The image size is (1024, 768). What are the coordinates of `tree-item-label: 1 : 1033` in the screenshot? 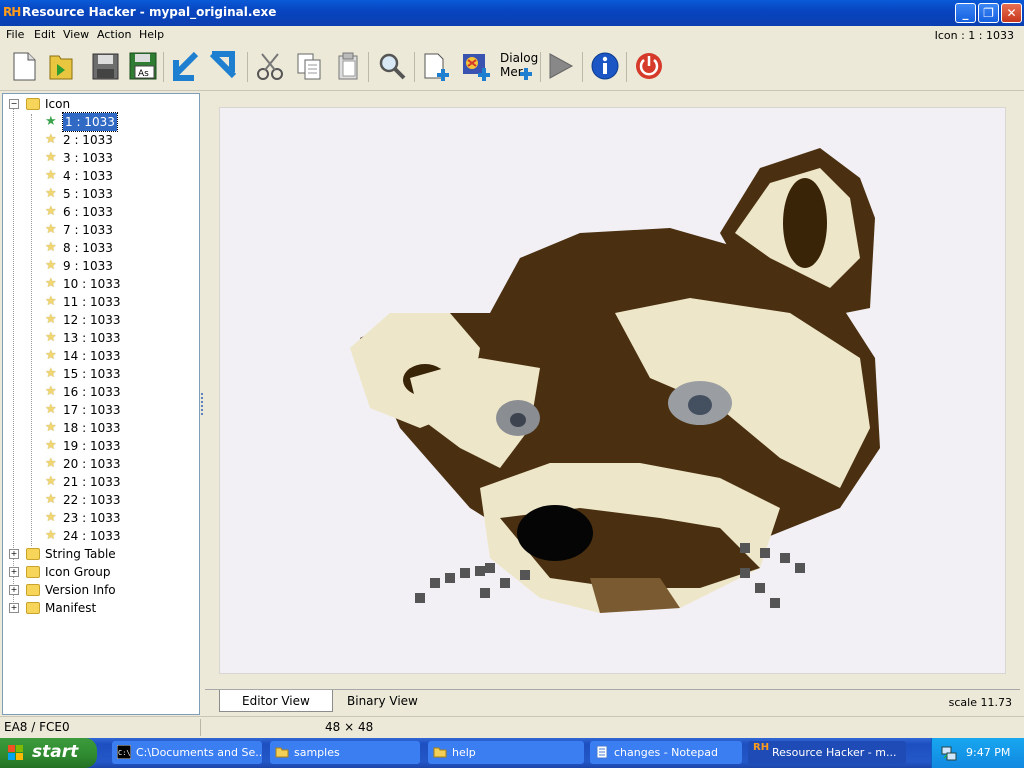 It's located at (90, 122).